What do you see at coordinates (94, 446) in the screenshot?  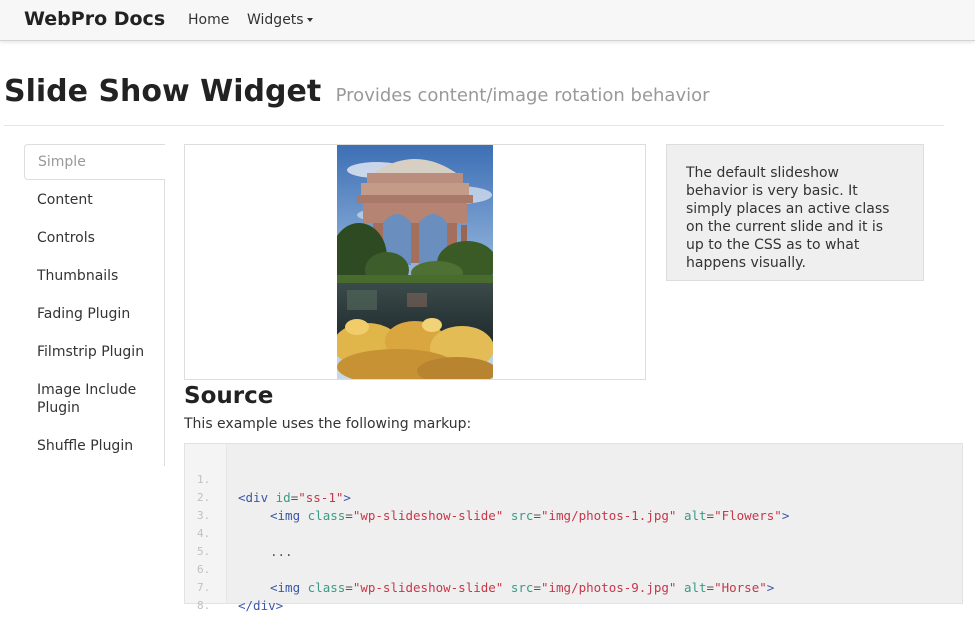 I see `sidenav-item-shuffle-plugin: Shuffle Plugin` at bounding box center [94, 446].